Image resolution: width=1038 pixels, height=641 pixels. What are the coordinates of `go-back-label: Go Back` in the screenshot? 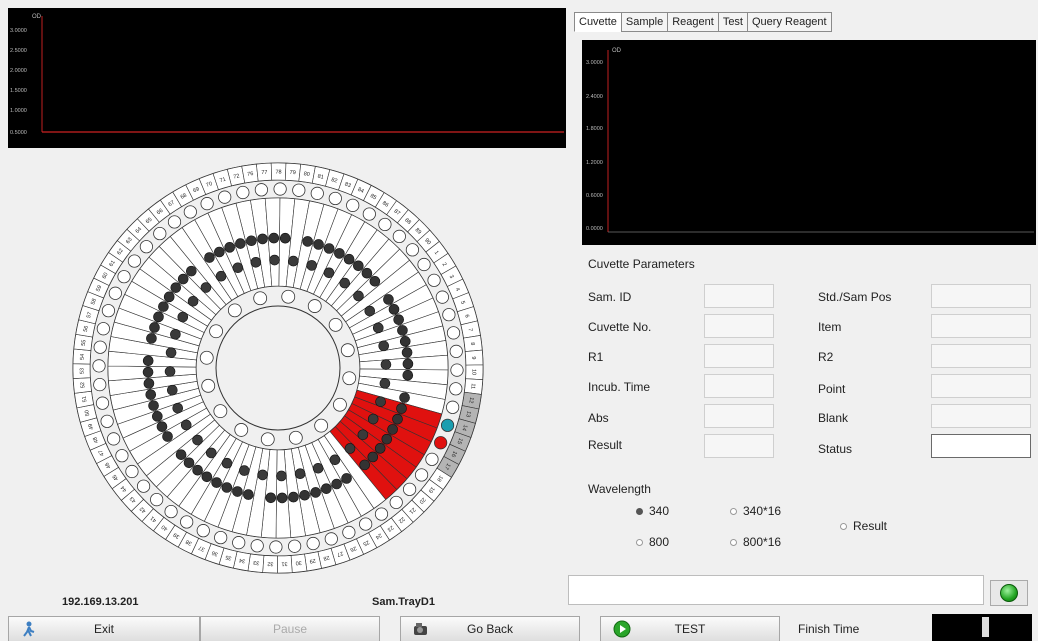 It's located at (490, 629).